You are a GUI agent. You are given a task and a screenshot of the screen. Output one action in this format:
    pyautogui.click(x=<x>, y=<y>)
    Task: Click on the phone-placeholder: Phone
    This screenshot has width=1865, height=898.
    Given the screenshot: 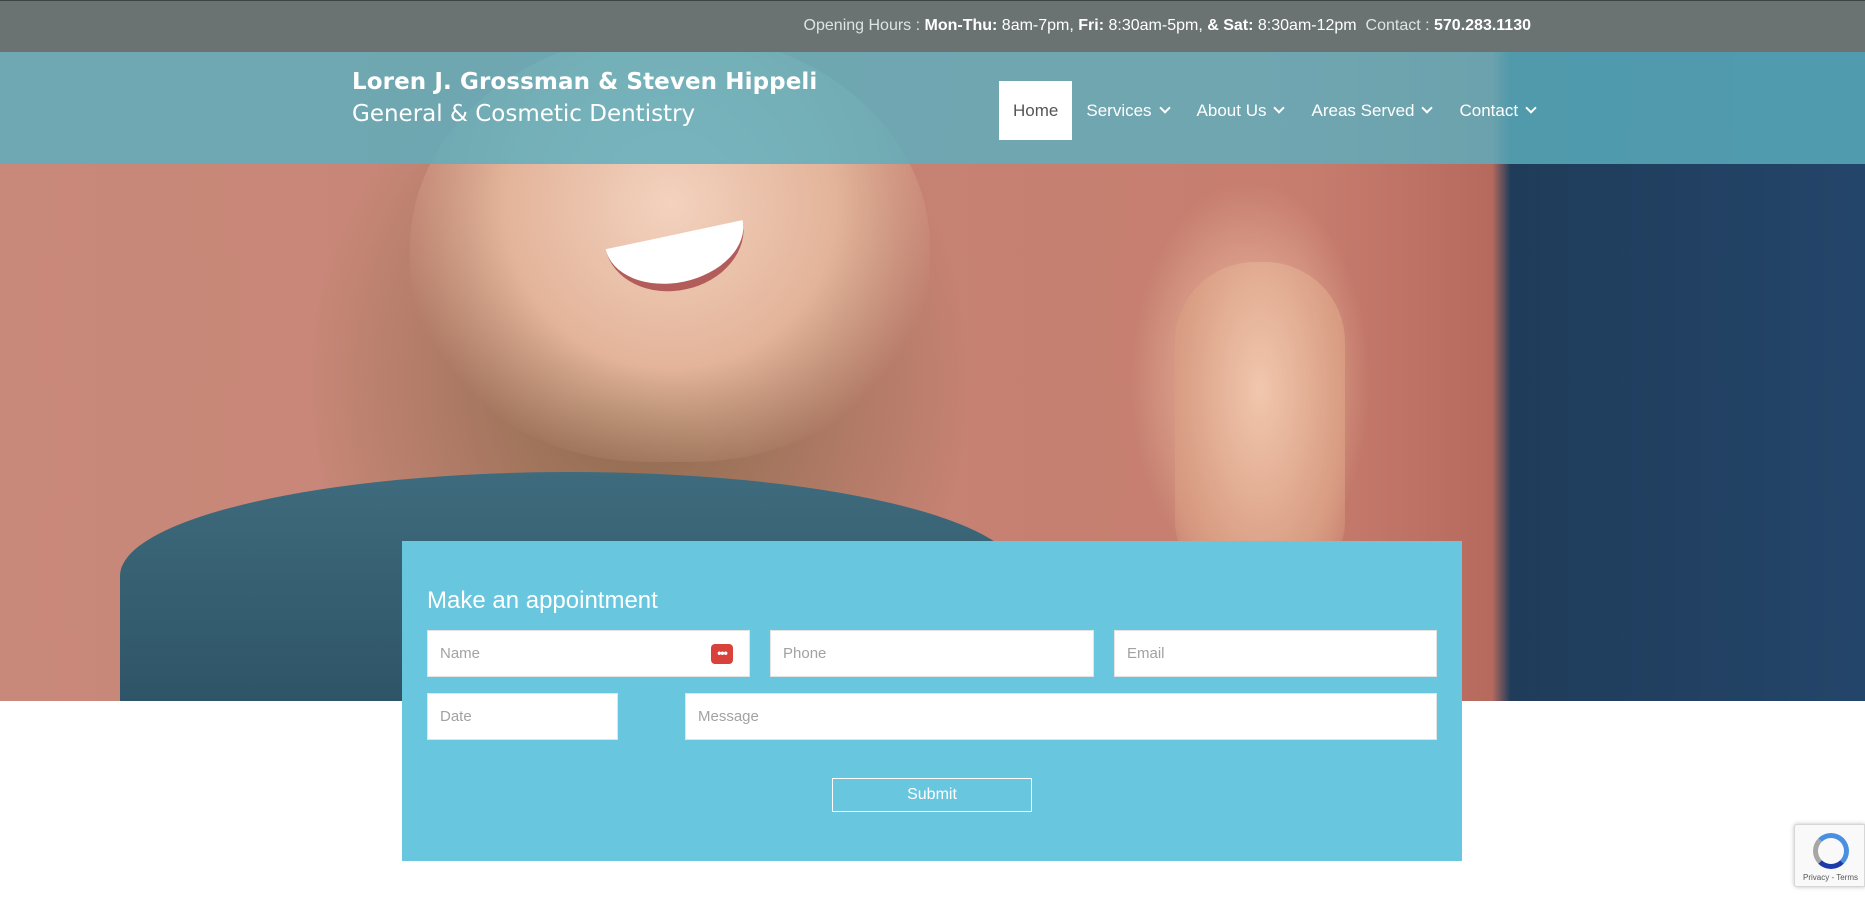 What is the action you would take?
    pyautogui.click(x=805, y=653)
    